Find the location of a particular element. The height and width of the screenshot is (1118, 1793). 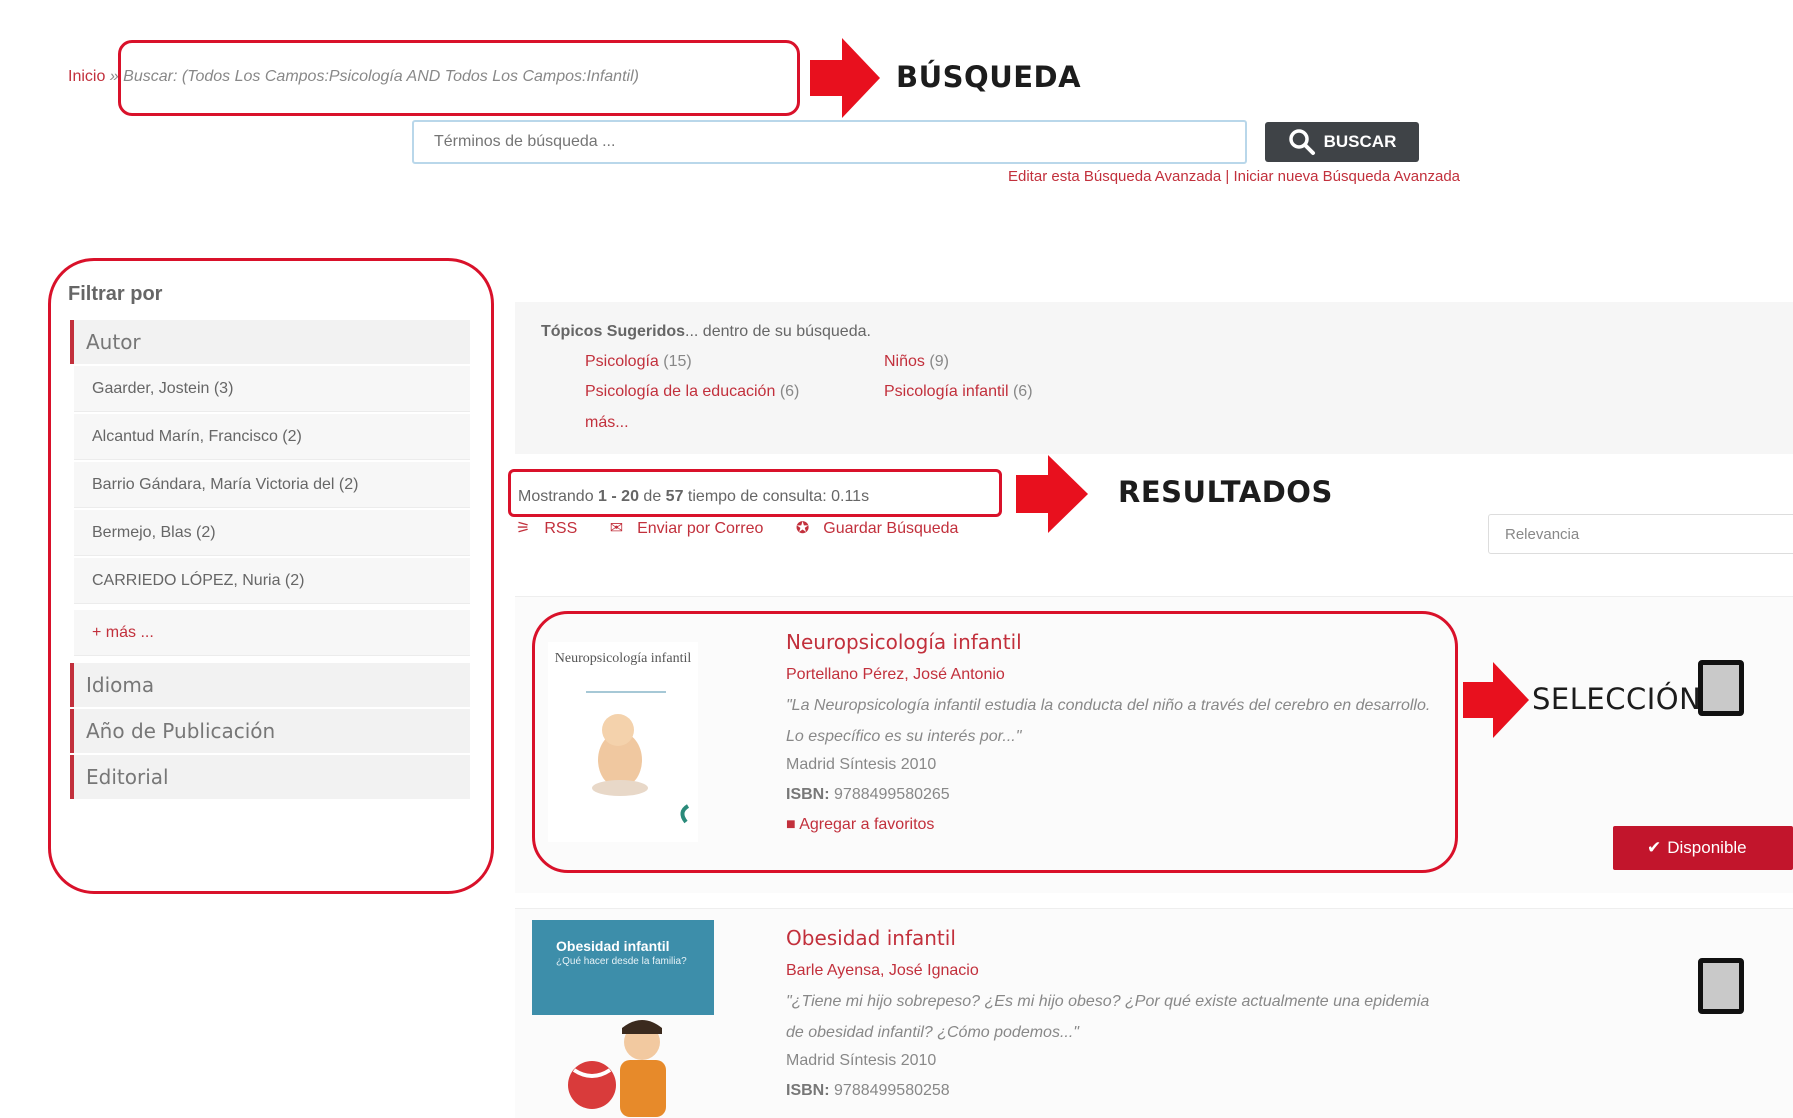

search-button: BUSCAR is located at coordinates (1342, 142).